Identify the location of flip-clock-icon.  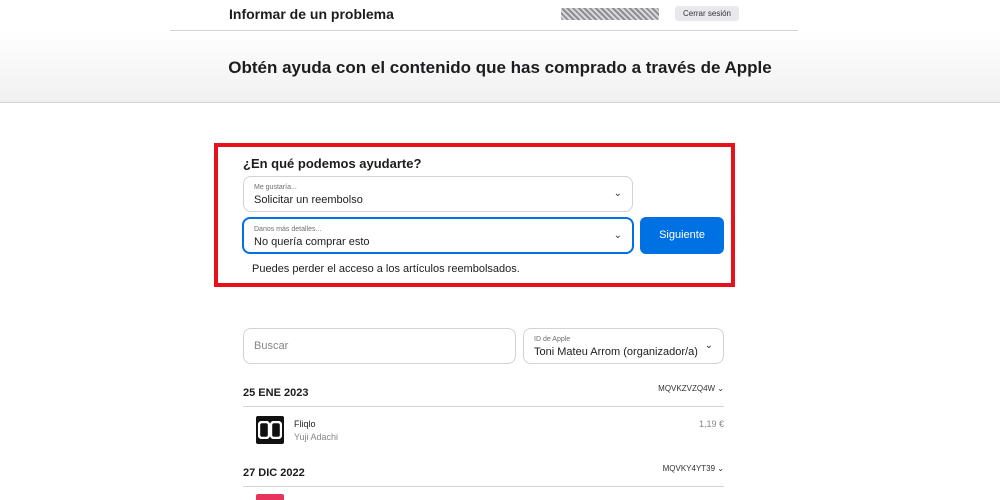
(270, 430).